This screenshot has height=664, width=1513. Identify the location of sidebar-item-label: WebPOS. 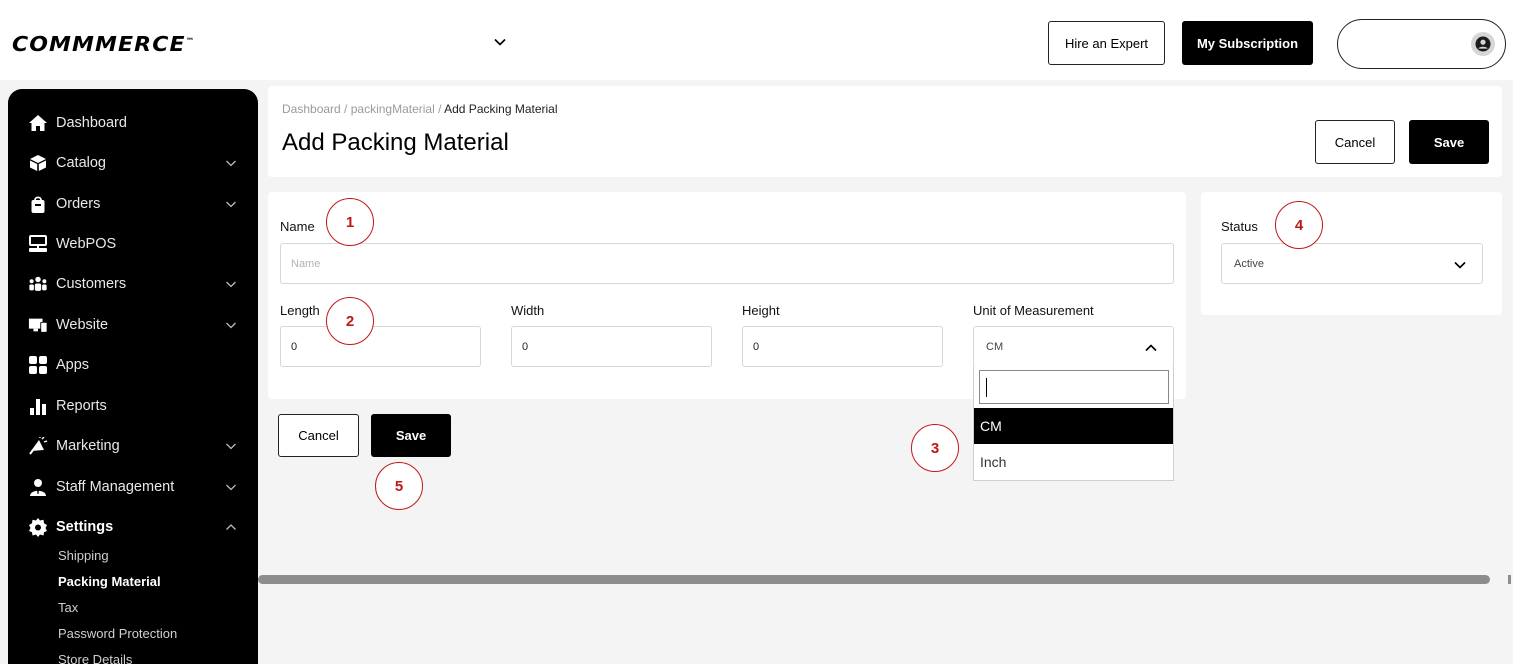
(86, 244).